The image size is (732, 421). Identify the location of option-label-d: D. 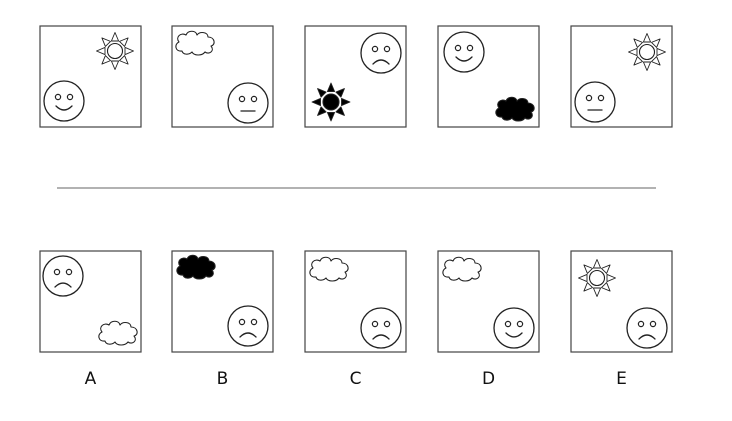
(488, 379).